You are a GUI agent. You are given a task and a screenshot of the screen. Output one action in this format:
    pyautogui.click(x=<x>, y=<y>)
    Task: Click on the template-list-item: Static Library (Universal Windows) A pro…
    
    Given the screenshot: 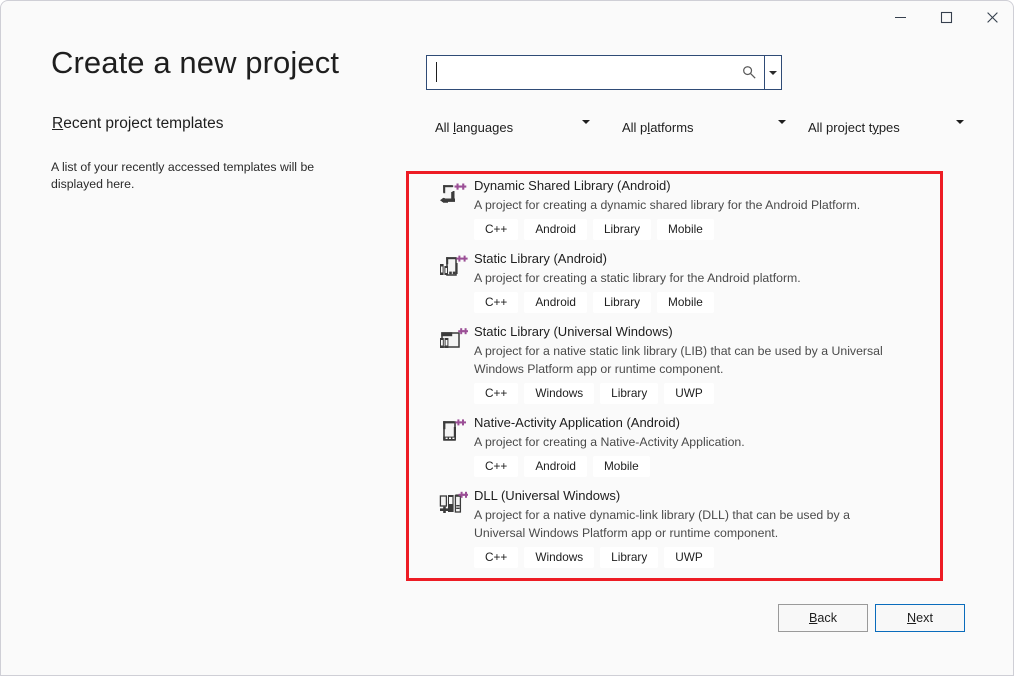 What is the action you would take?
    pyautogui.click(x=680, y=363)
    